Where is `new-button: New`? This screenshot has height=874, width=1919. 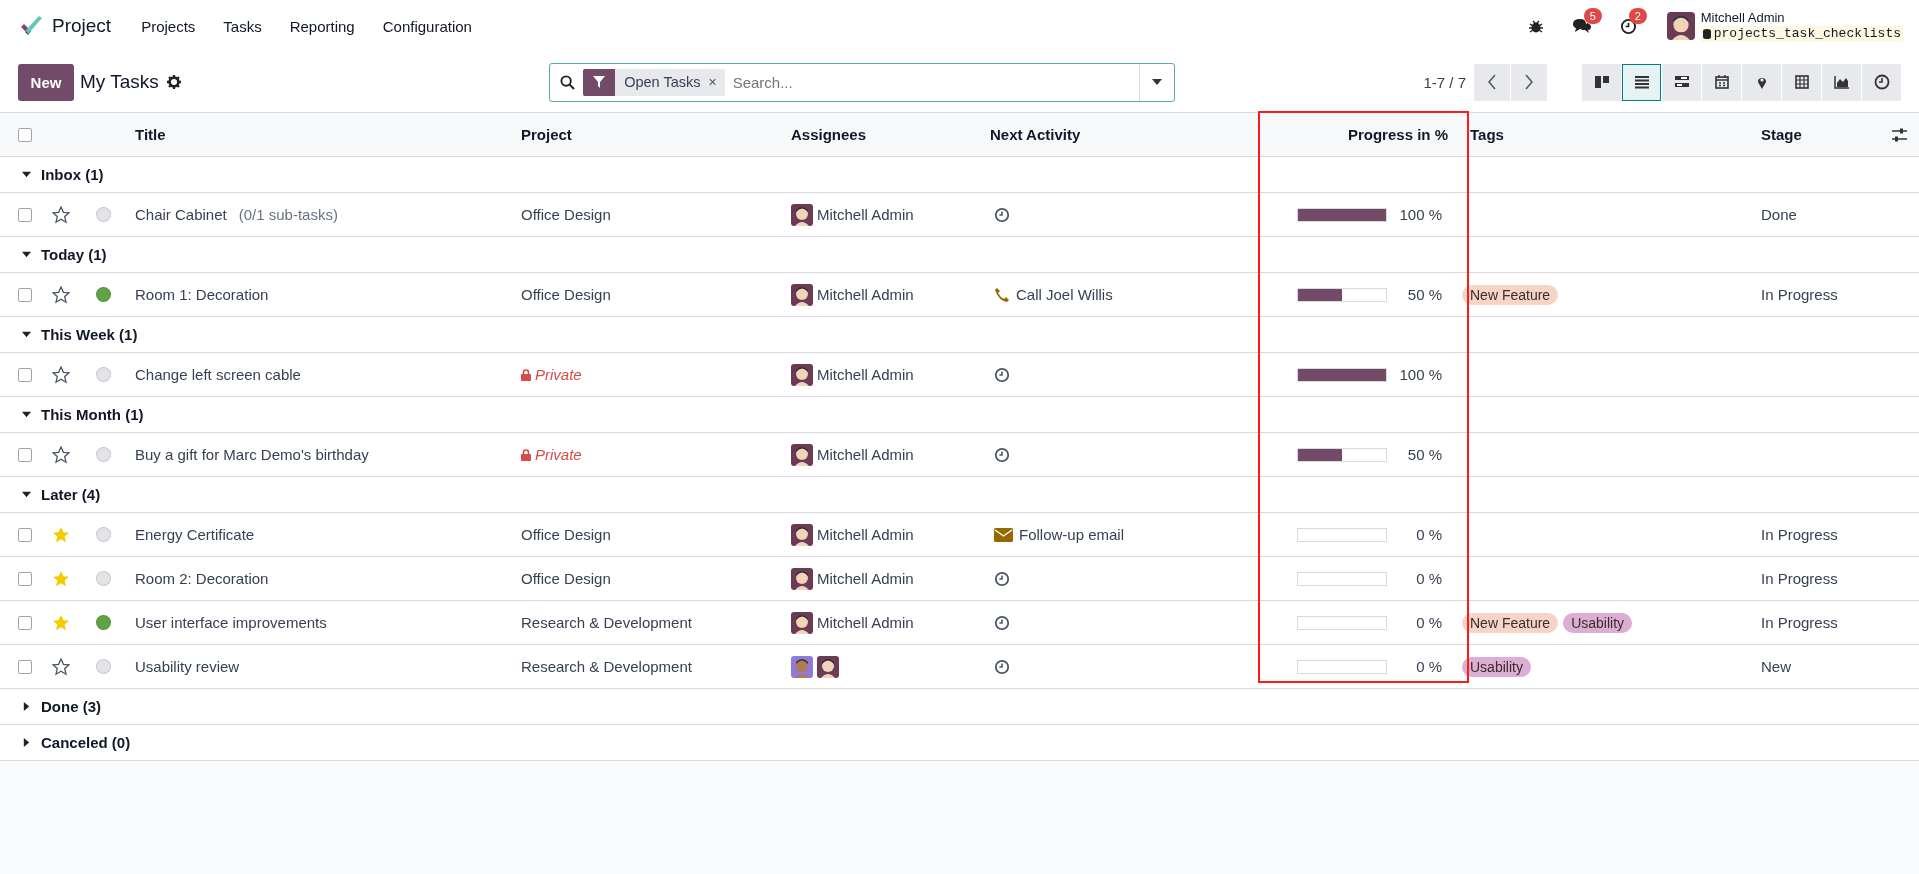 new-button: New is located at coordinates (46, 82).